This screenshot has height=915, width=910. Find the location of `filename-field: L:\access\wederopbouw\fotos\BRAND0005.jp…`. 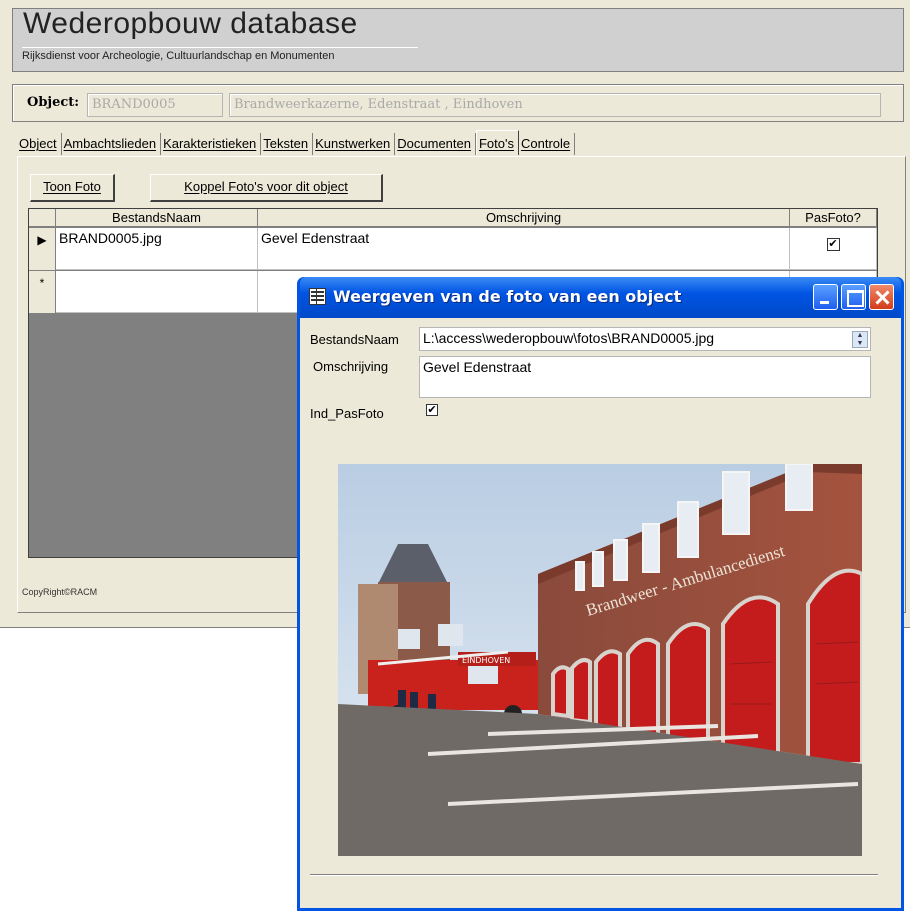

filename-field: L:\access\wederopbouw\fotos\BRAND0005.jp… is located at coordinates (645, 339).